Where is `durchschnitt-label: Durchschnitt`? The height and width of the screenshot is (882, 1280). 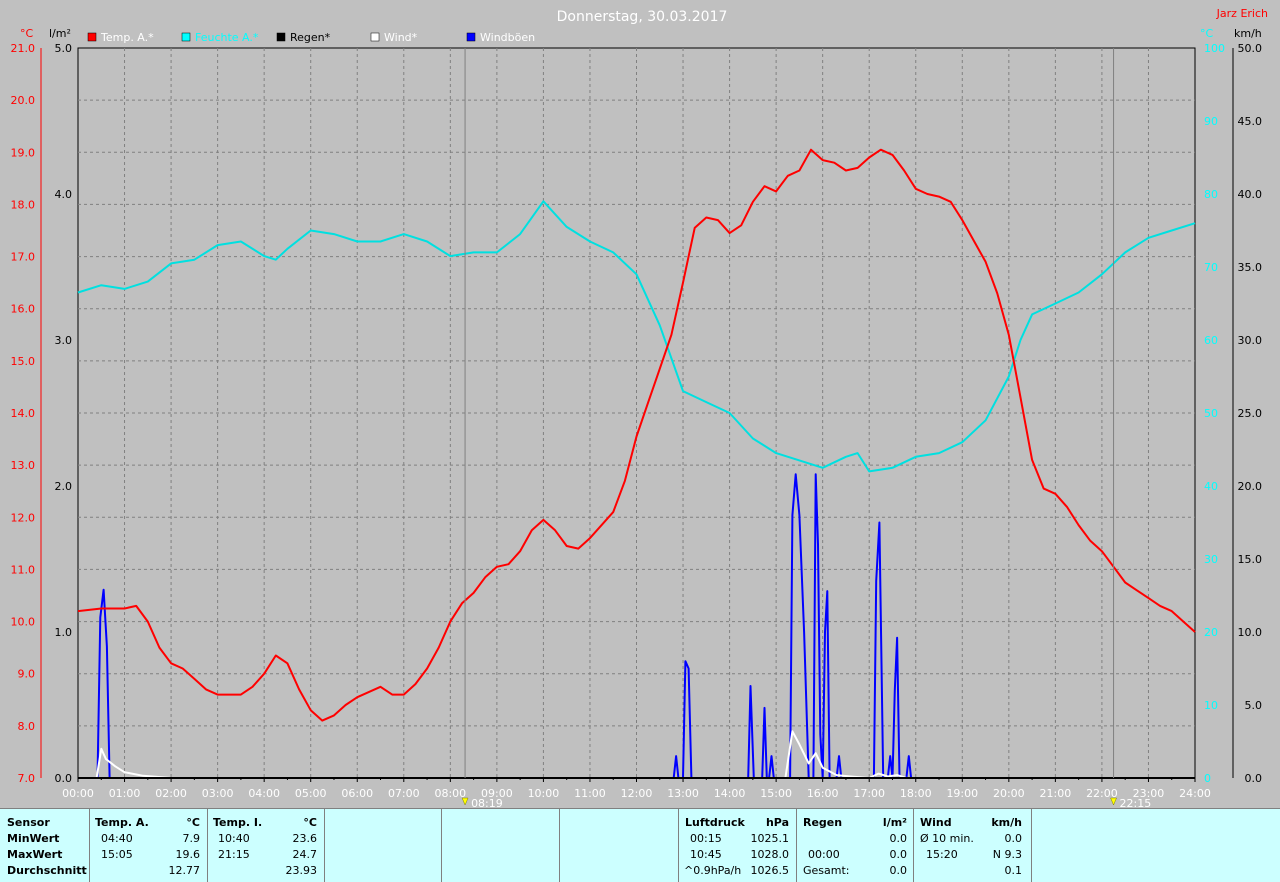
durchschnitt-label: Durchschnitt is located at coordinates (47, 870).